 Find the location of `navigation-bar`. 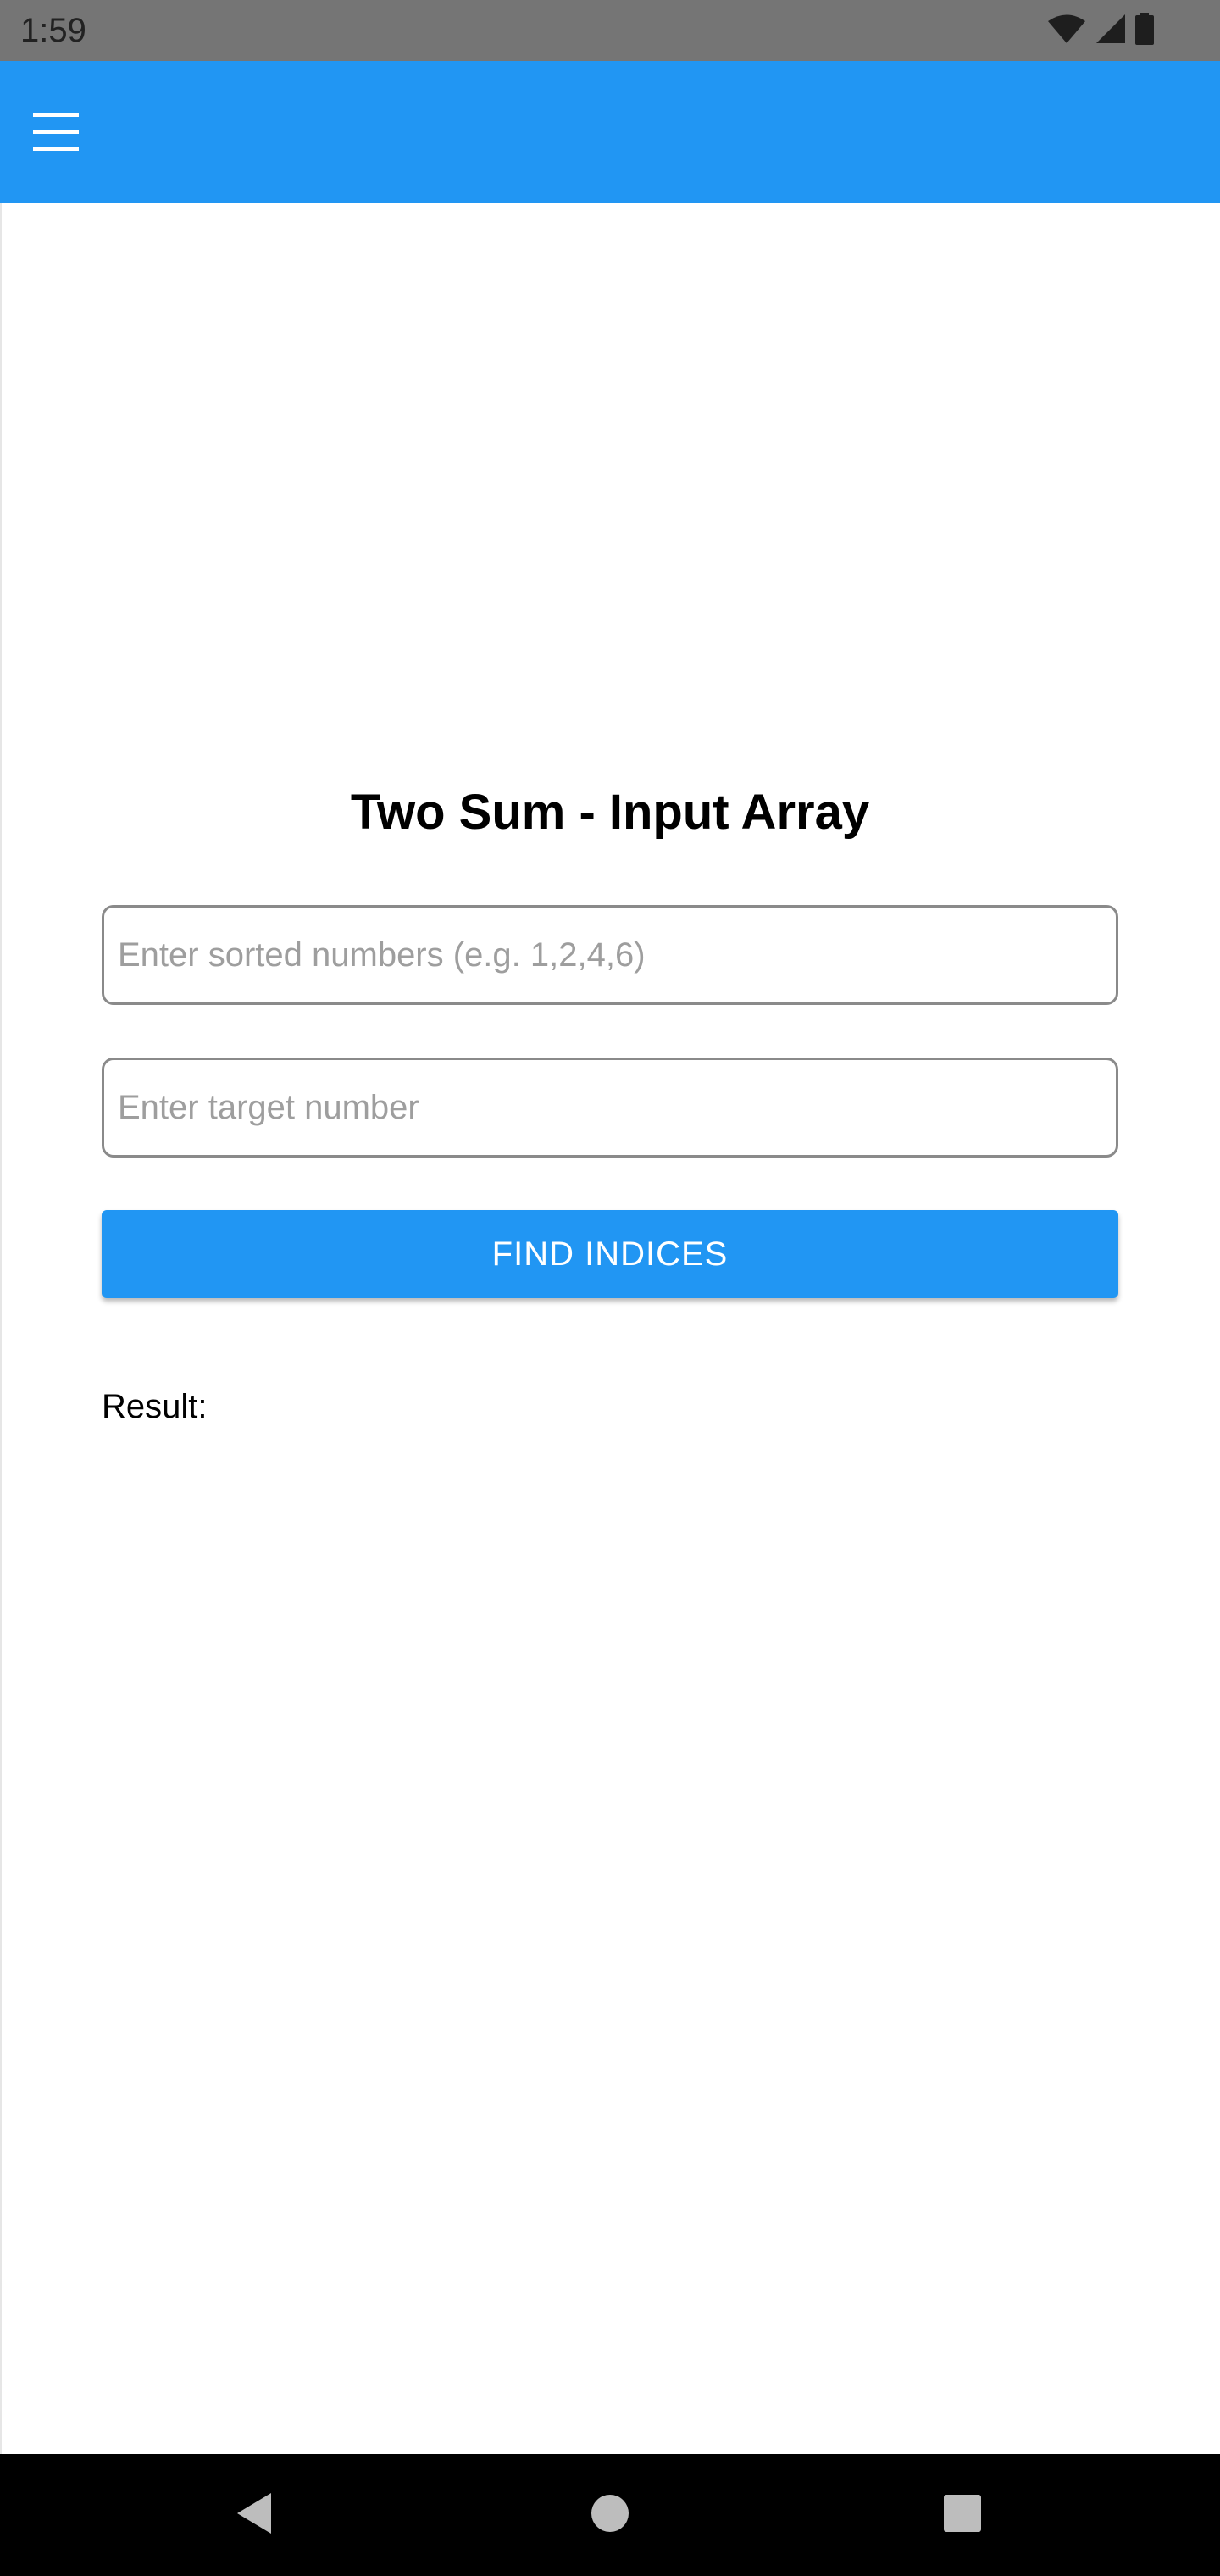

navigation-bar is located at coordinates (610, 2515).